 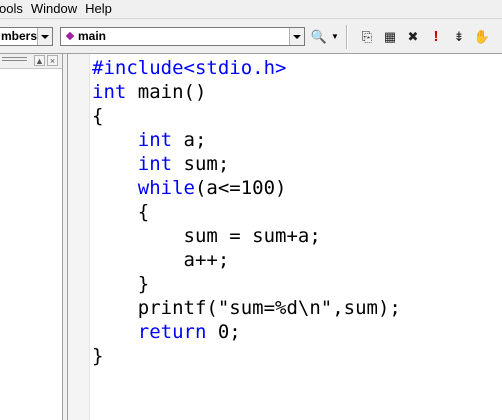 What do you see at coordinates (19, 36) in the screenshot?
I see `class-members-value: mbers` at bounding box center [19, 36].